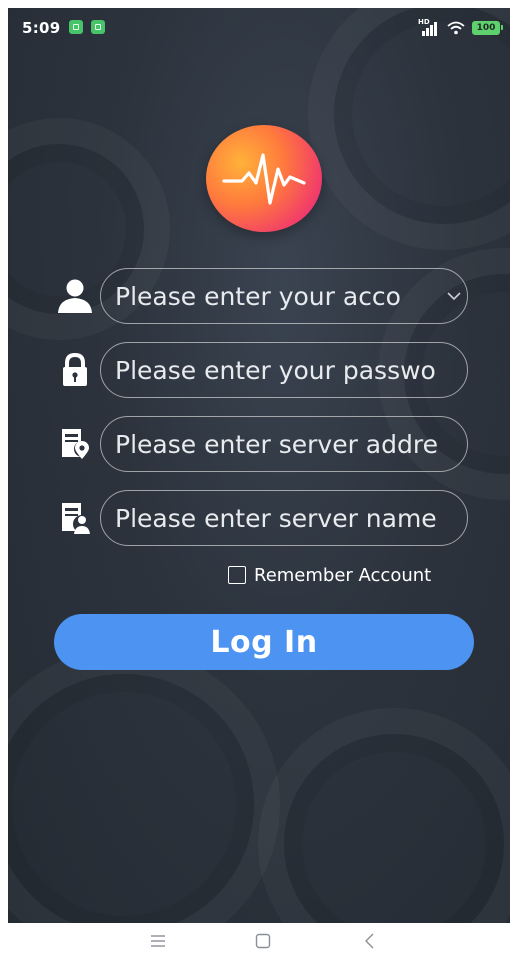 The image size is (516, 958). I want to click on account-input, so click(284, 296).